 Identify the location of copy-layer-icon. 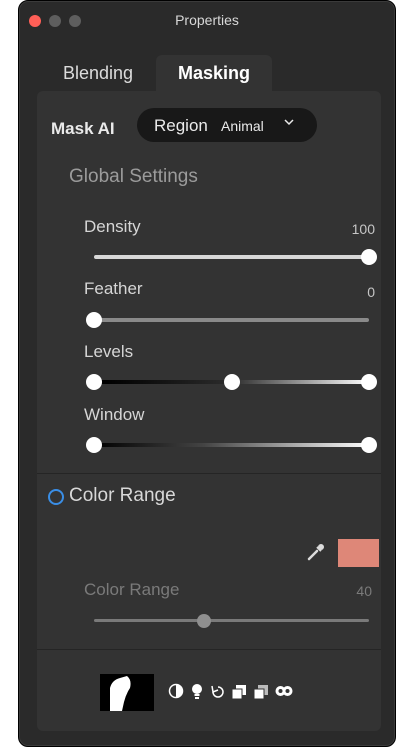
(239, 694).